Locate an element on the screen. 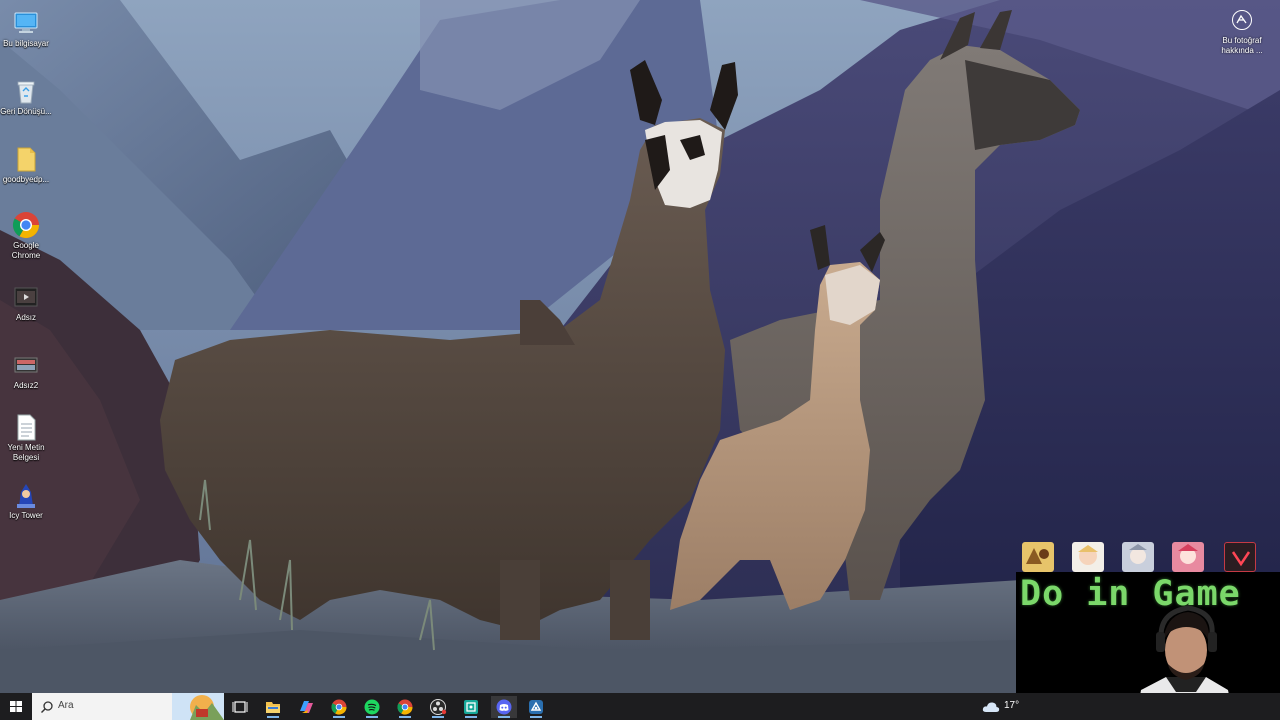  spotify-icon is located at coordinates (372, 707).